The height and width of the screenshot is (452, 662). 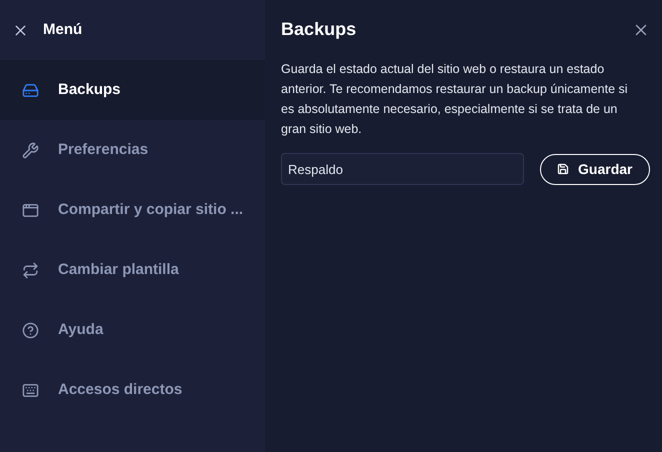 What do you see at coordinates (30, 210) in the screenshot?
I see `window-icon` at bounding box center [30, 210].